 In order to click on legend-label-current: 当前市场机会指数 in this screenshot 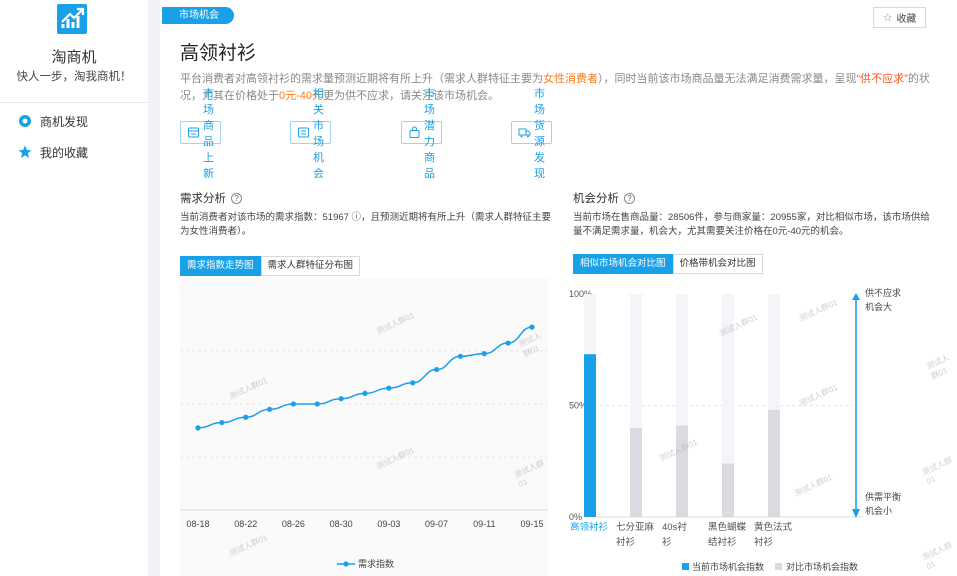, I will do `click(728, 566)`.